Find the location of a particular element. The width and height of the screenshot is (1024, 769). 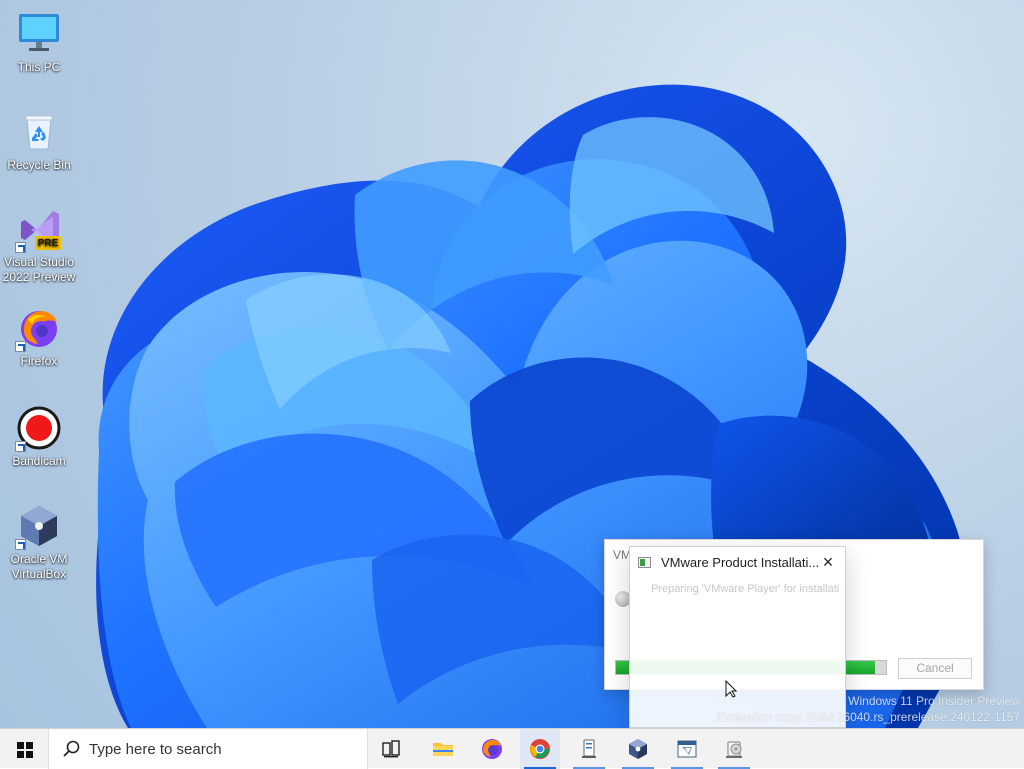

taskbar-search-box: Type here to search is located at coordinates (208, 749).